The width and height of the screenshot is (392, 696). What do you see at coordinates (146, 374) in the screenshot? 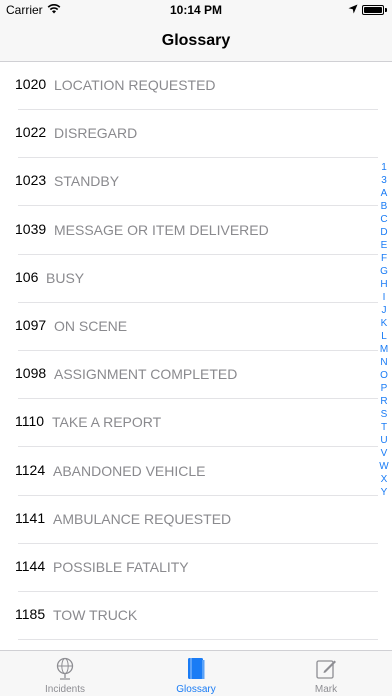
I see `glossary-description: ASSIGNMENT COMPLETED` at bounding box center [146, 374].